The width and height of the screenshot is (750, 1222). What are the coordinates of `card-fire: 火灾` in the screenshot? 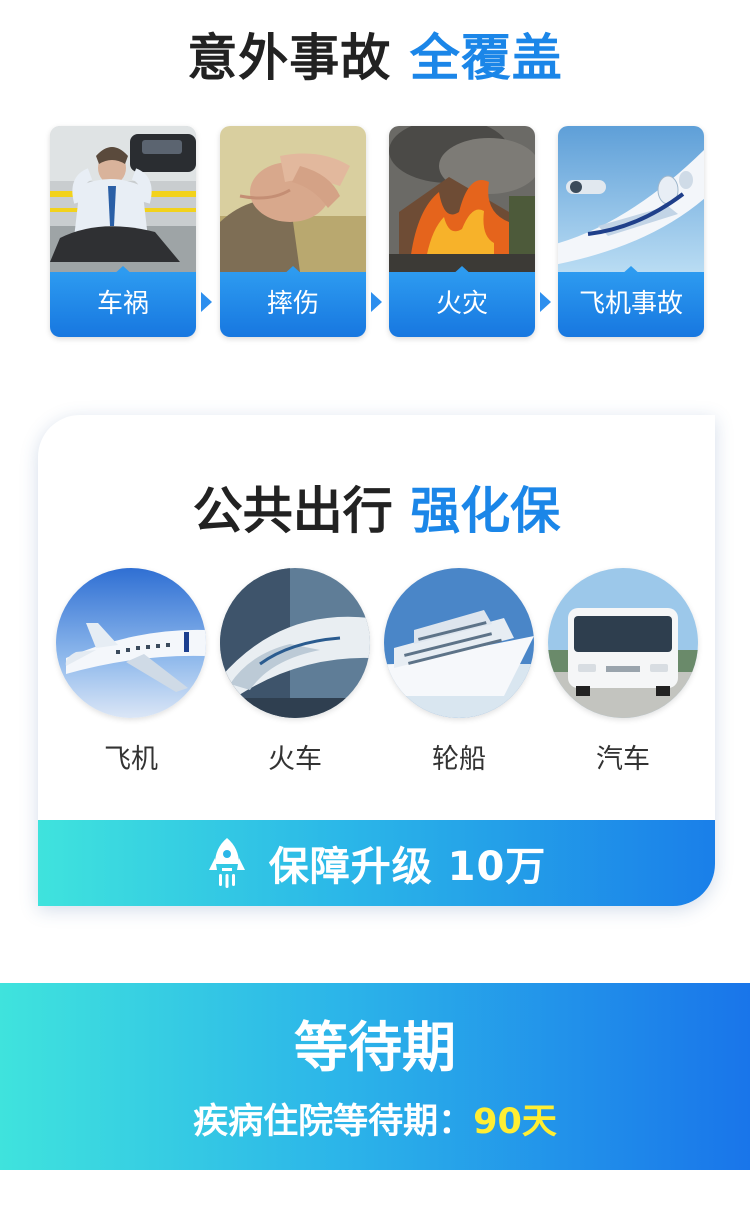 It's located at (462, 231).